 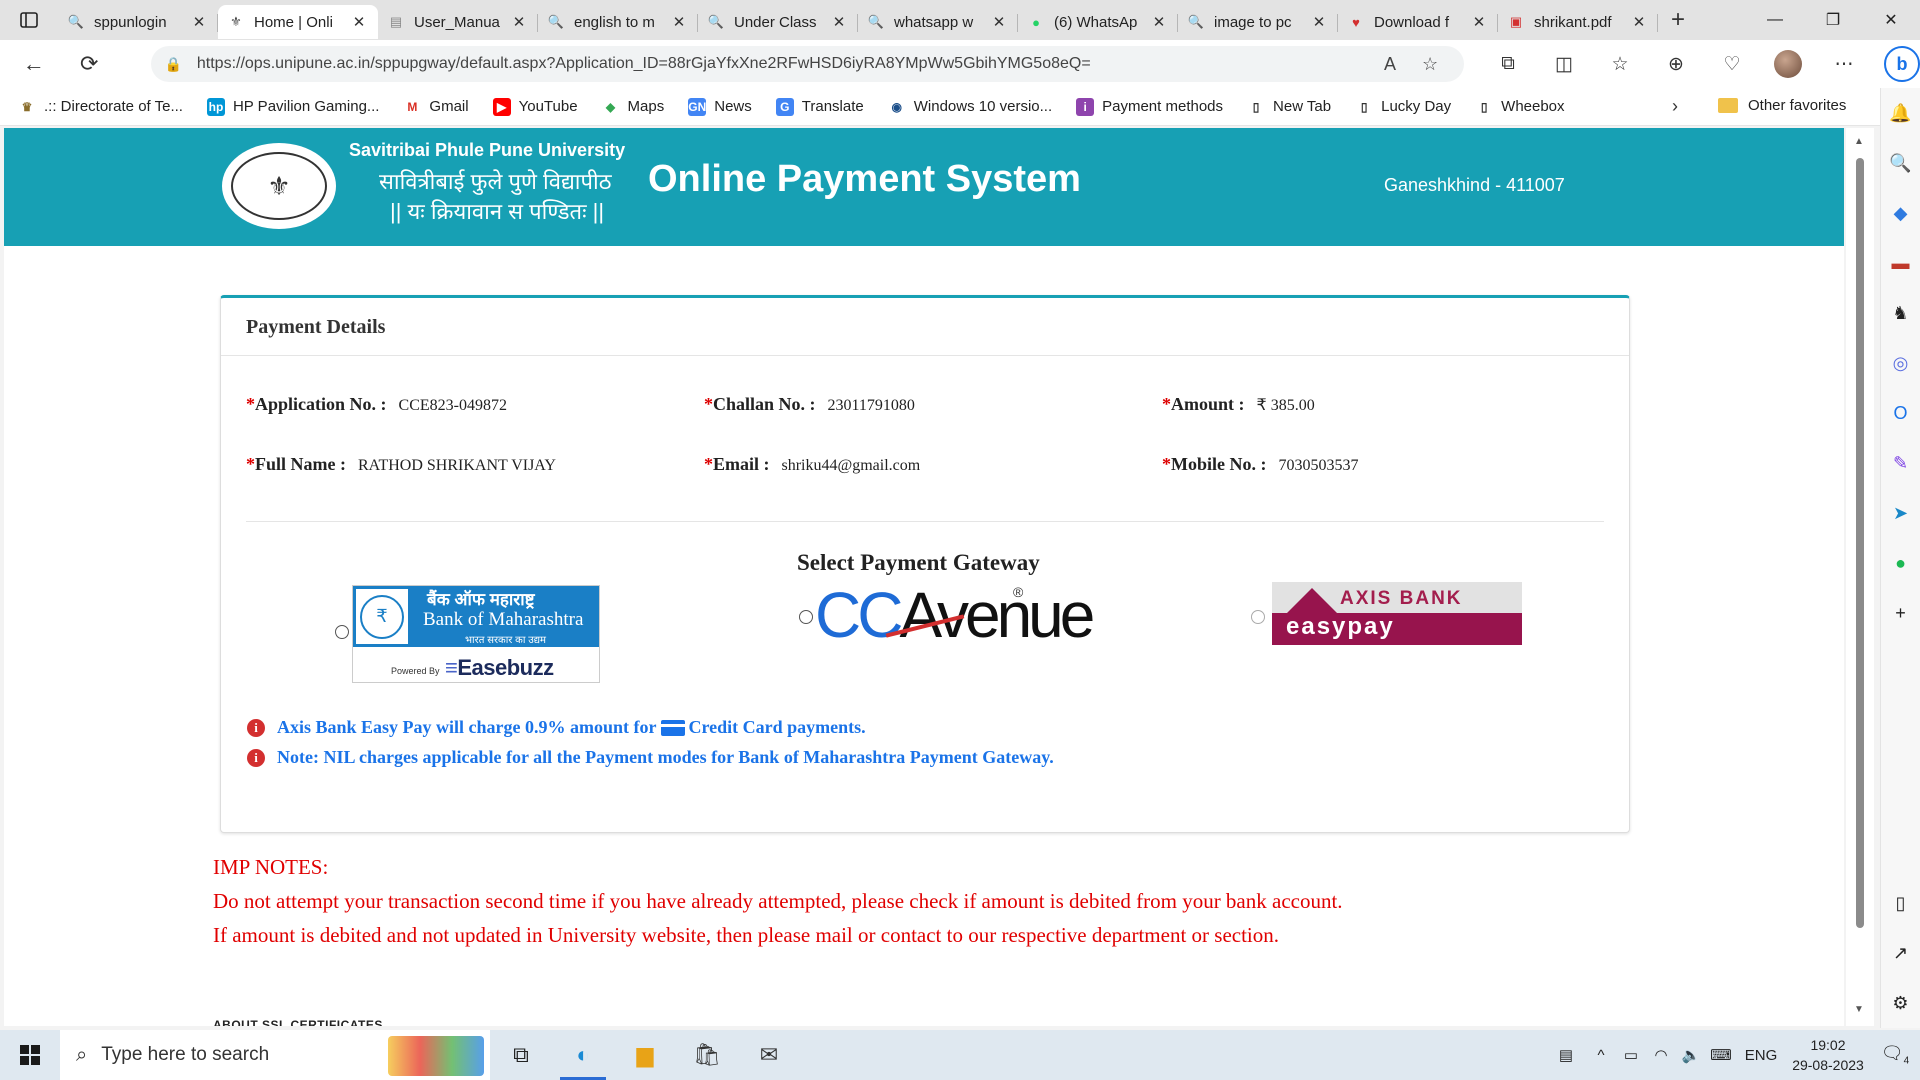 What do you see at coordinates (497, 211) in the screenshot?
I see `university-motto: || यः क्रियावान स पण्डितः ||` at bounding box center [497, 211].